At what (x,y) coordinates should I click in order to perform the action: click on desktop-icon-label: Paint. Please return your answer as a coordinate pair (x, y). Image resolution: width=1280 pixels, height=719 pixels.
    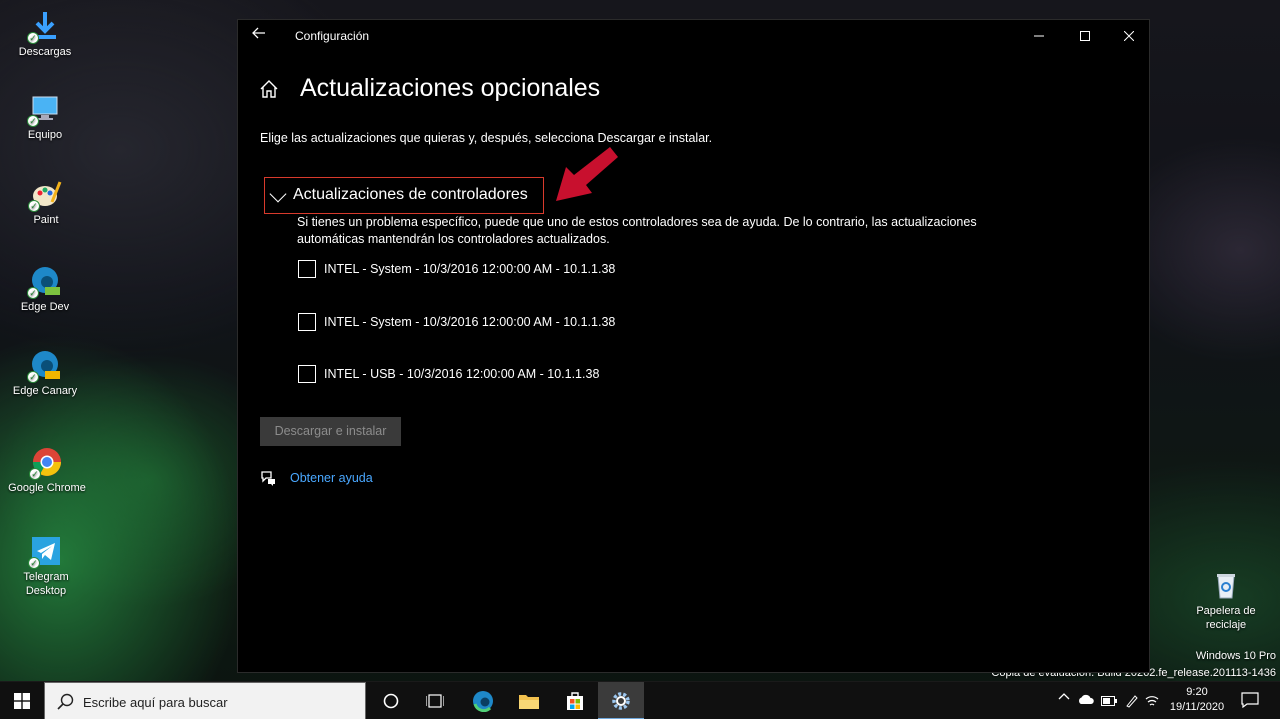
    Looking at the image, I should click on (46, 220).